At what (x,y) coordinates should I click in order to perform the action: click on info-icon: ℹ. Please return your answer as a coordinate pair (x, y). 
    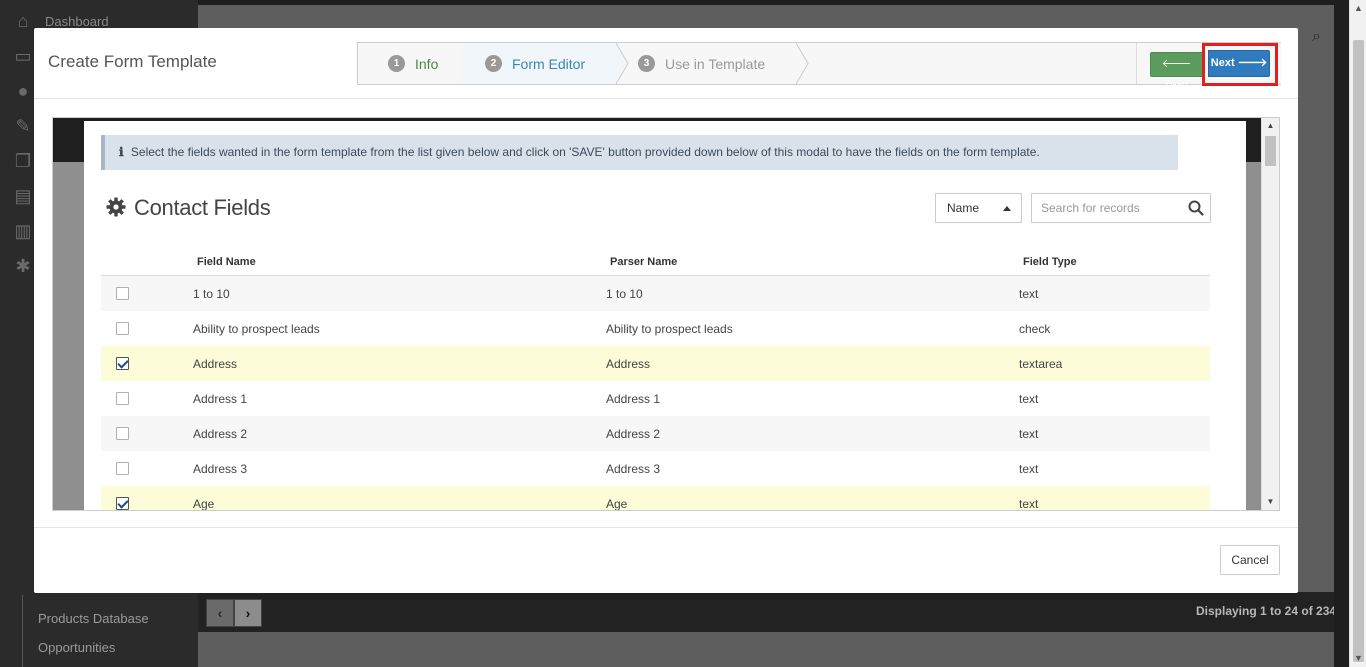
    Looking at the image, I should click on (121, 152).